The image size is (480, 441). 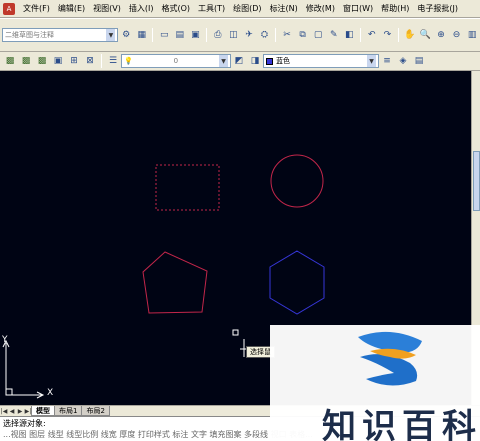 I want to click on lineweight-icon: ▤, so click(x=419, y=61).